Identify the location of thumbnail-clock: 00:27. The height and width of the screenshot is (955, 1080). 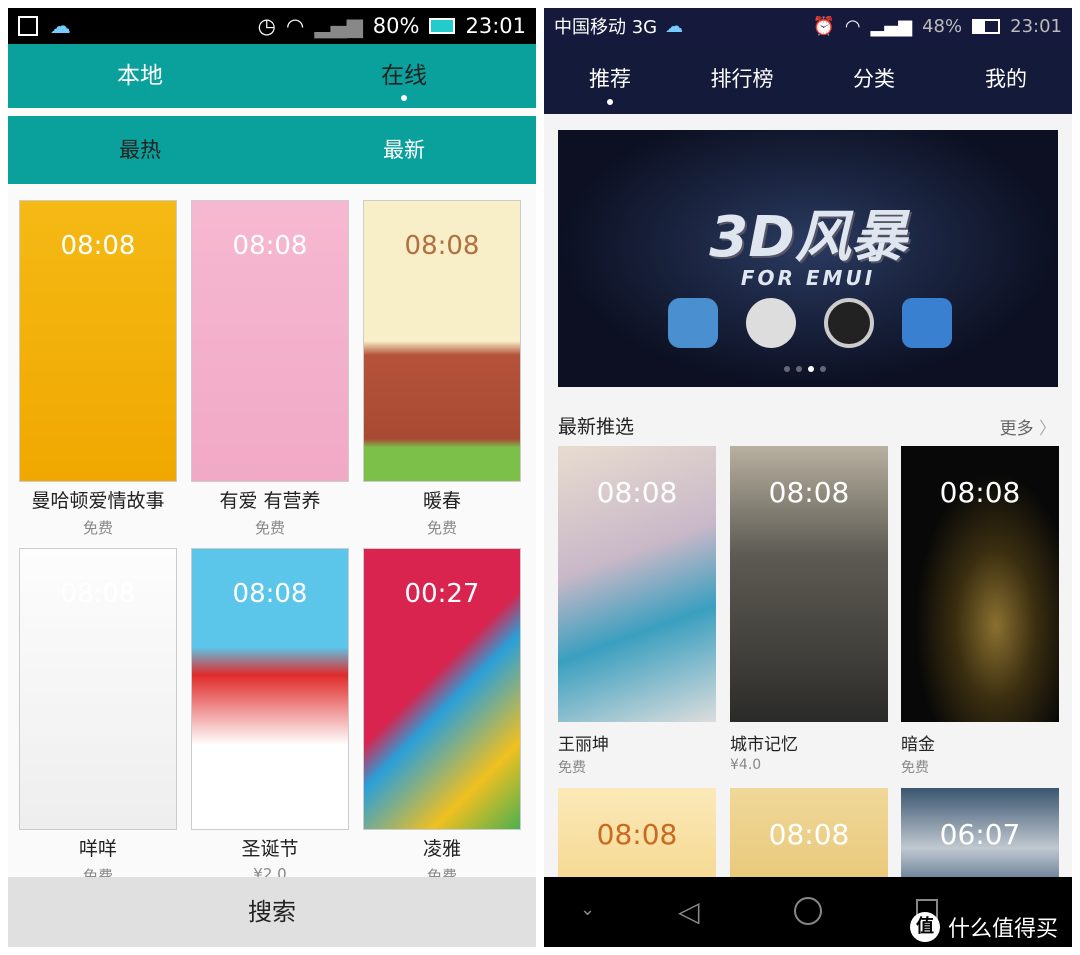
(442, 594).